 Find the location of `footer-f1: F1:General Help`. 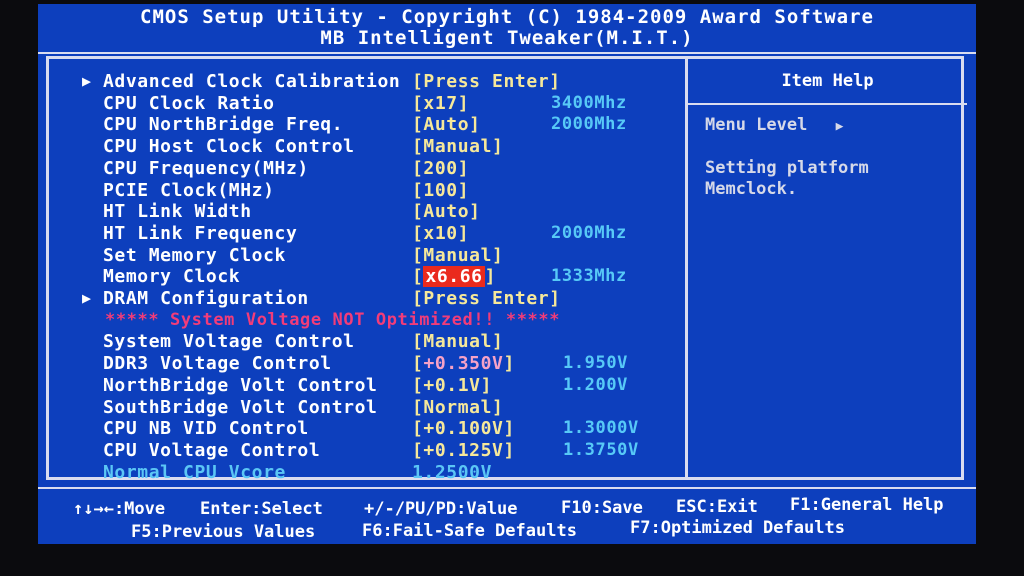

footer-f1: F1:General Help is located at coordinates (867, 505).